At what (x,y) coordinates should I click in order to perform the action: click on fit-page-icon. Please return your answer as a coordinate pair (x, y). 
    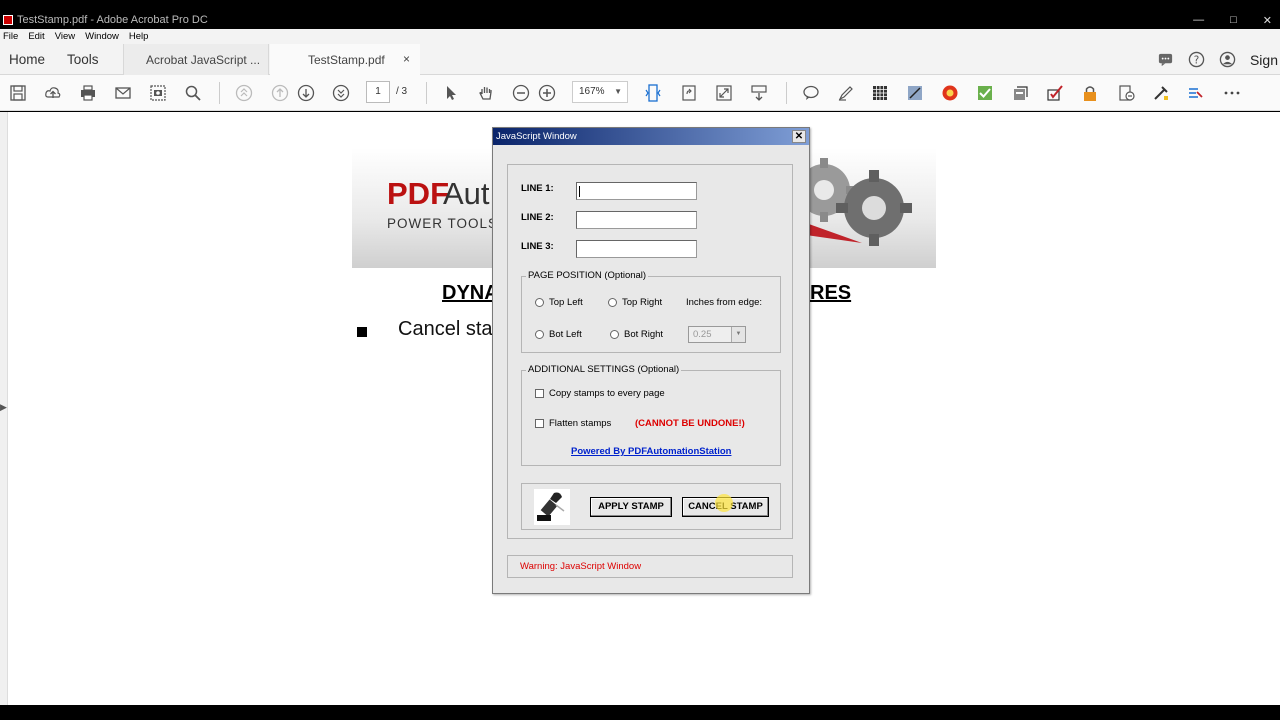
    Looking at the image, I should click on (653, 93).